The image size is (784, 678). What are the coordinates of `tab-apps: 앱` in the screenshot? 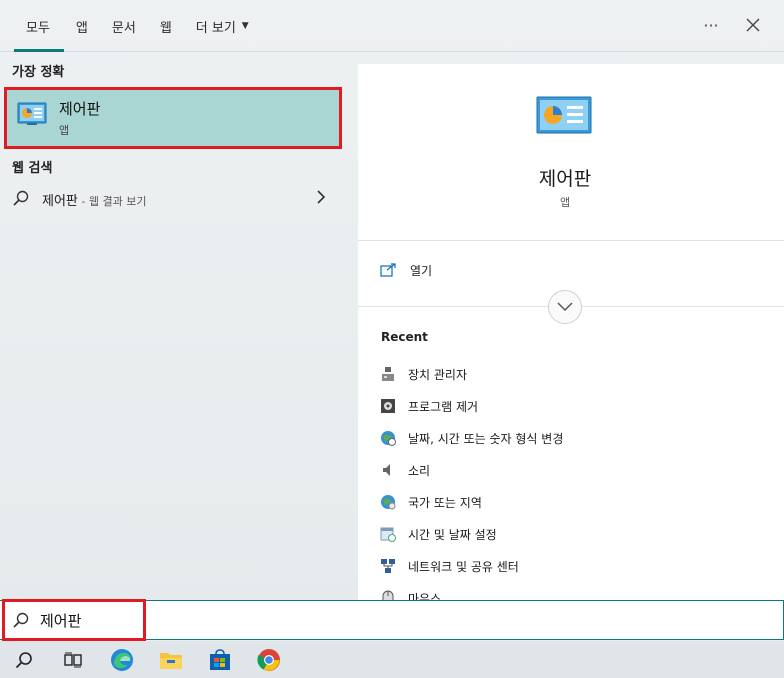 It's located at (82, 26).